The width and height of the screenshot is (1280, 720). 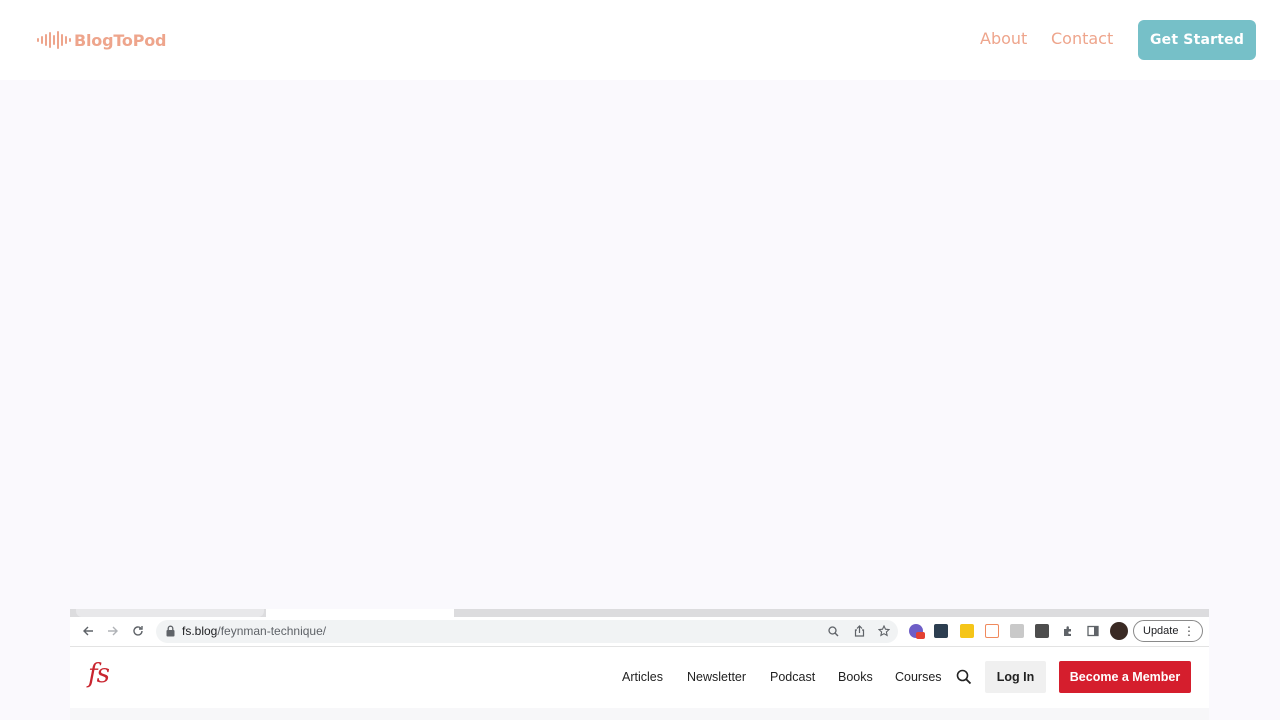 What do you see at coordinates (200, 631) in the screenshot?
I see `url-domain: fs.blog` at bounding box center [200, 631].